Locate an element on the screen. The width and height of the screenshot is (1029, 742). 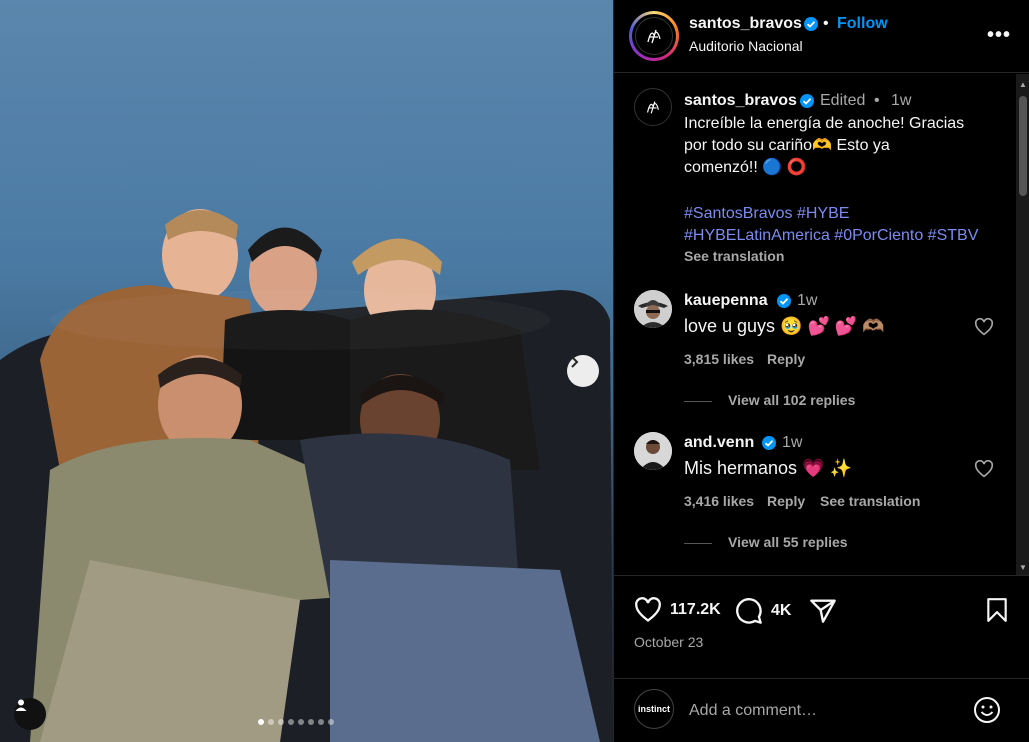
person-avatar-icon is located at coordinates (653, 451).